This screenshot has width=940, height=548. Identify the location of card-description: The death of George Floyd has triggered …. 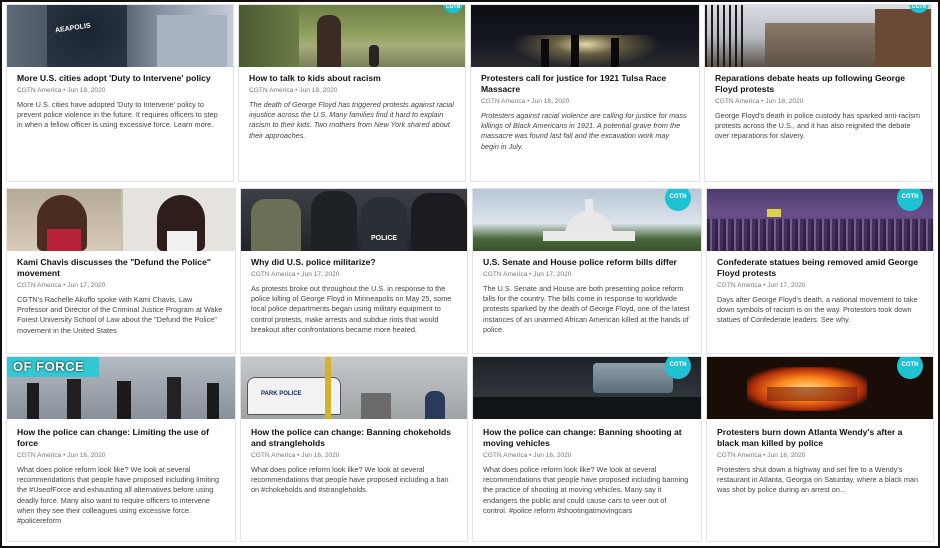
(351, 120).